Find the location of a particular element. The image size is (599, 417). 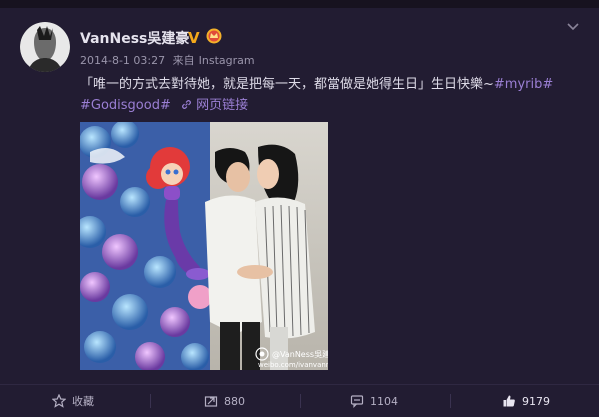

post-timestamp: 2014-8-1 03:27 is located at coordinates (122, 60).